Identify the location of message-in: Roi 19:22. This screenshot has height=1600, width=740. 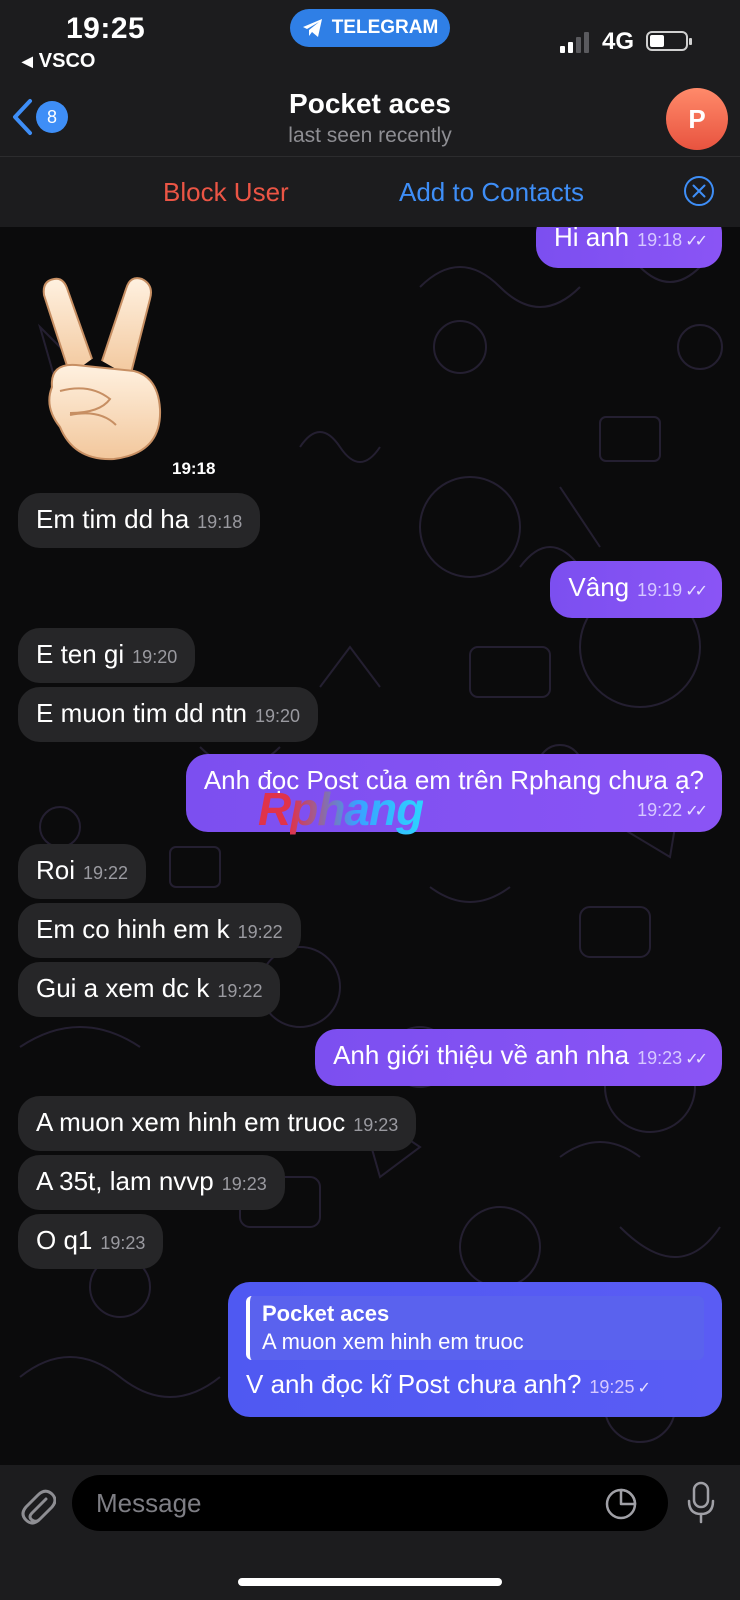
(82, 871).